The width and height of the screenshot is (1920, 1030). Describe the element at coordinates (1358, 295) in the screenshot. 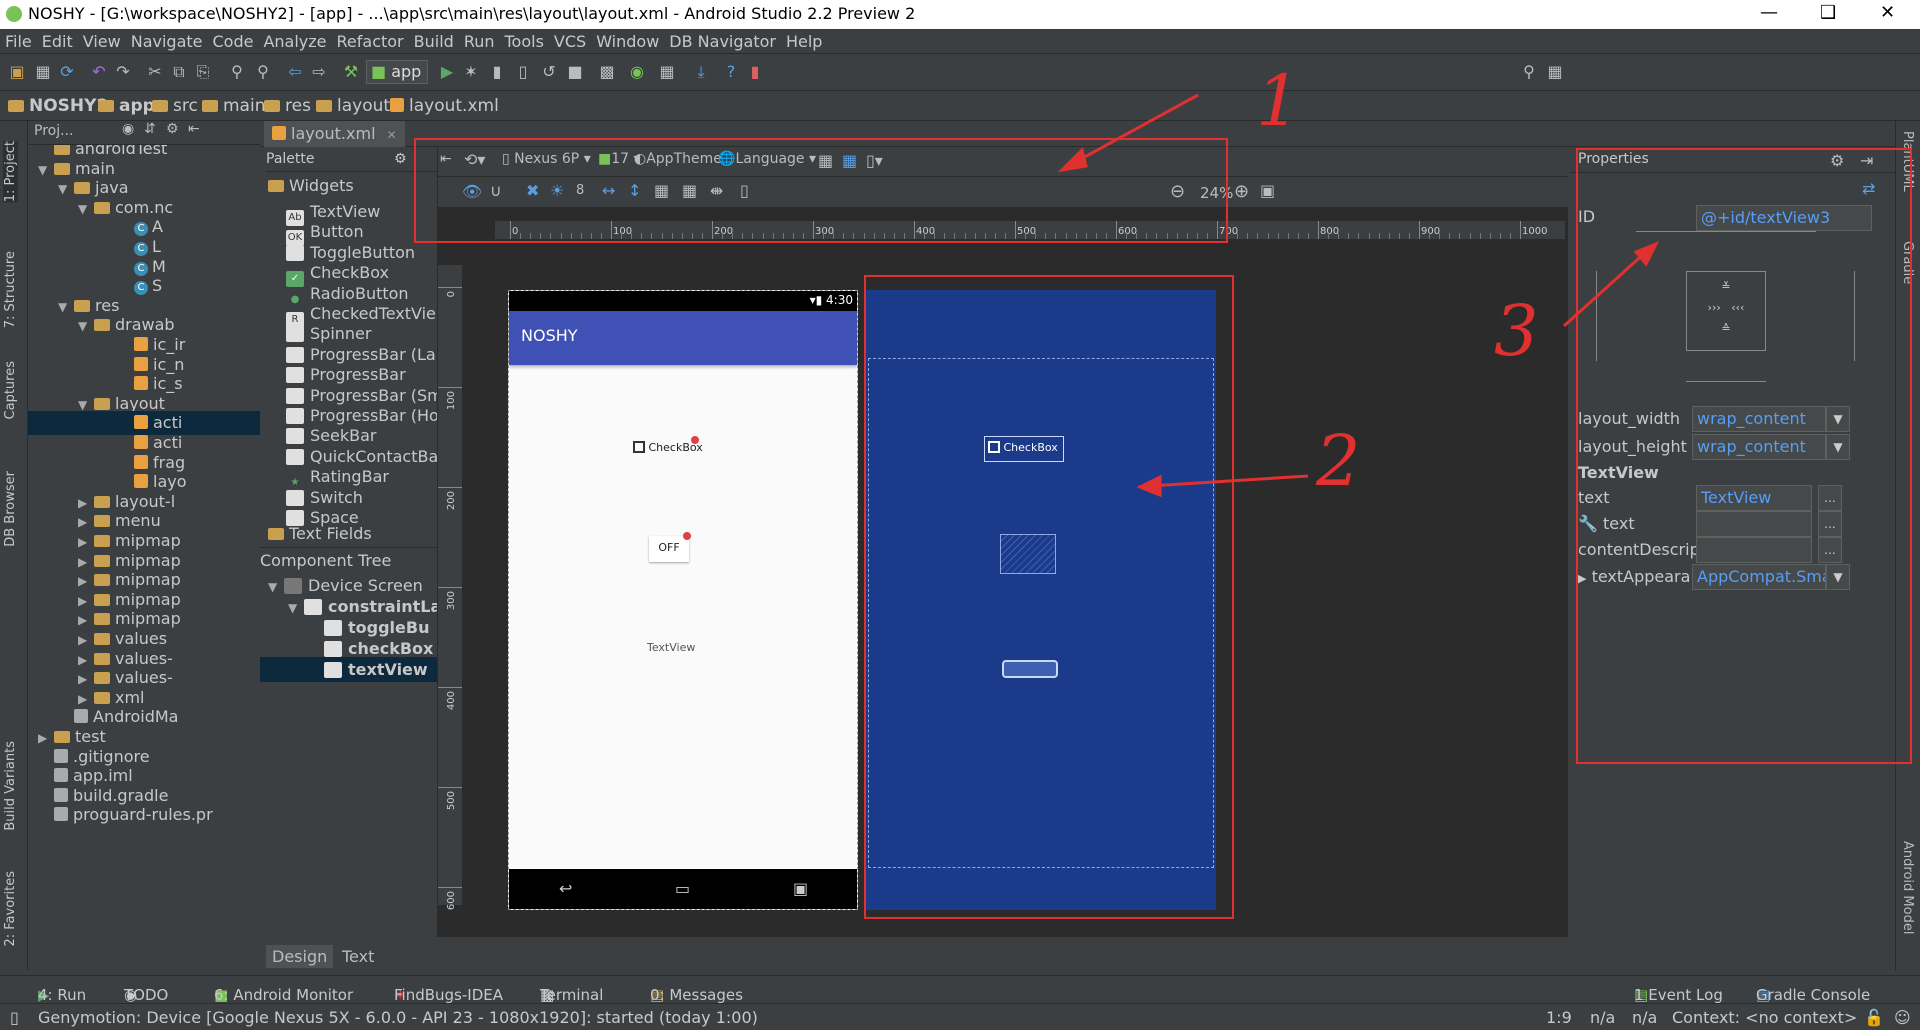

I see `annotation-arrows` at that location.